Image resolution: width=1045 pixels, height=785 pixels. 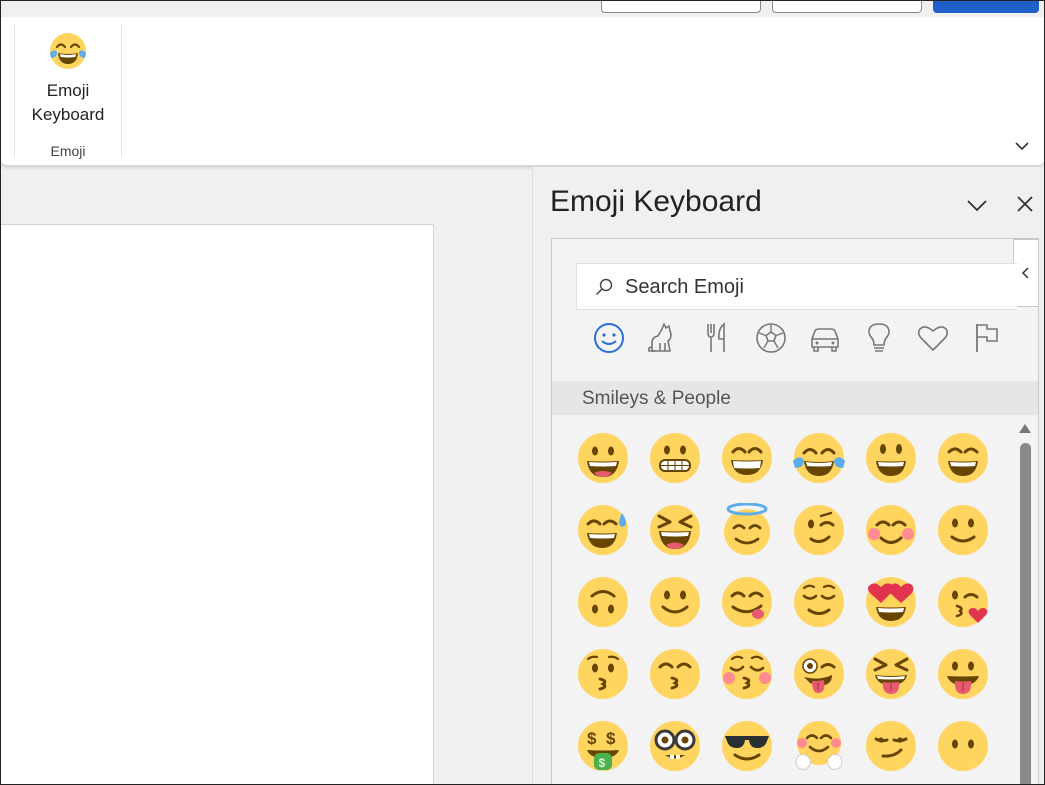 I want to click on travel-icon, so click(x=825, y=340).